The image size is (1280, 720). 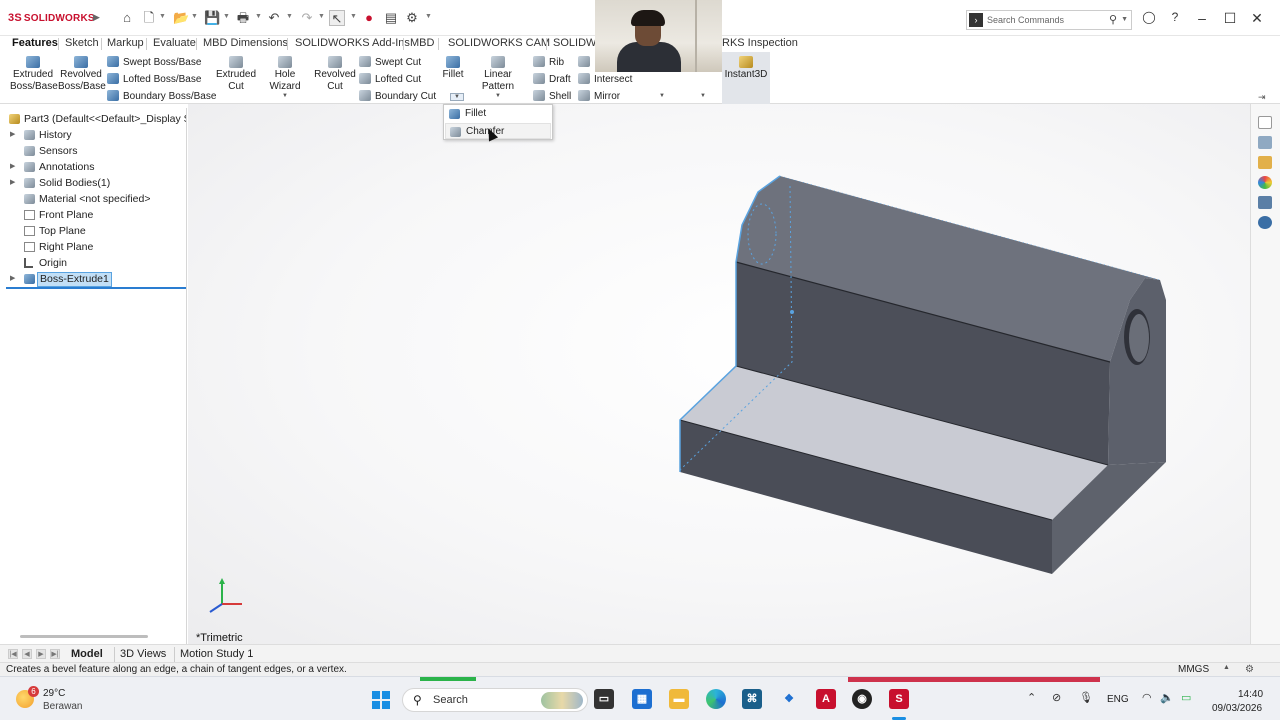 I want to click on revolved-cut-button: Revolved Cut, so click(x=335, y=74).